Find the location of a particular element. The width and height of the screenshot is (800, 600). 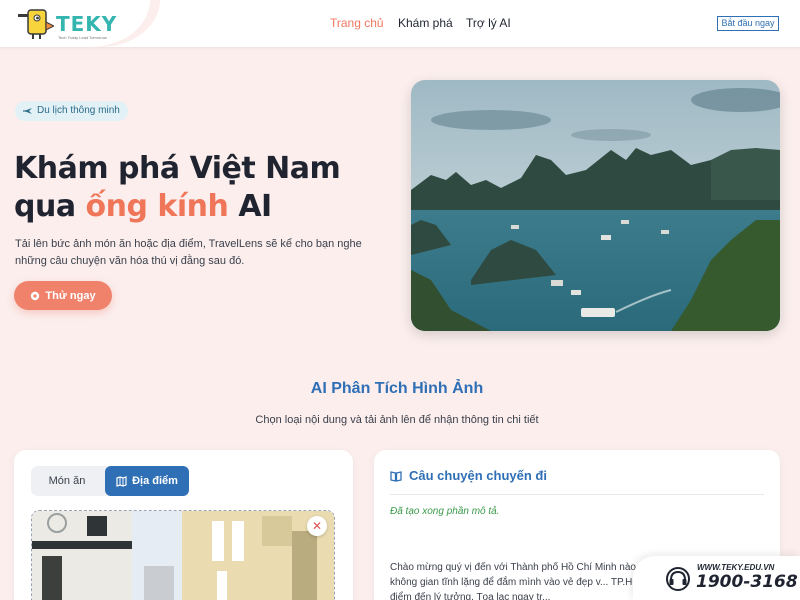

airplane-icon is located at coordinates (27, 111).